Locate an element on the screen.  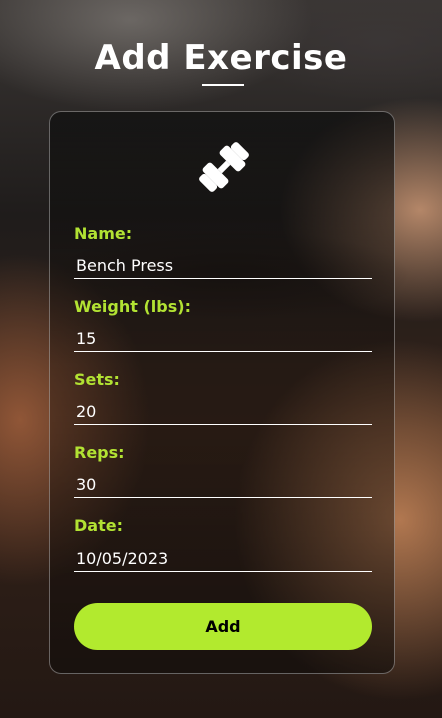
date-input is located at coordinates (223, 559).